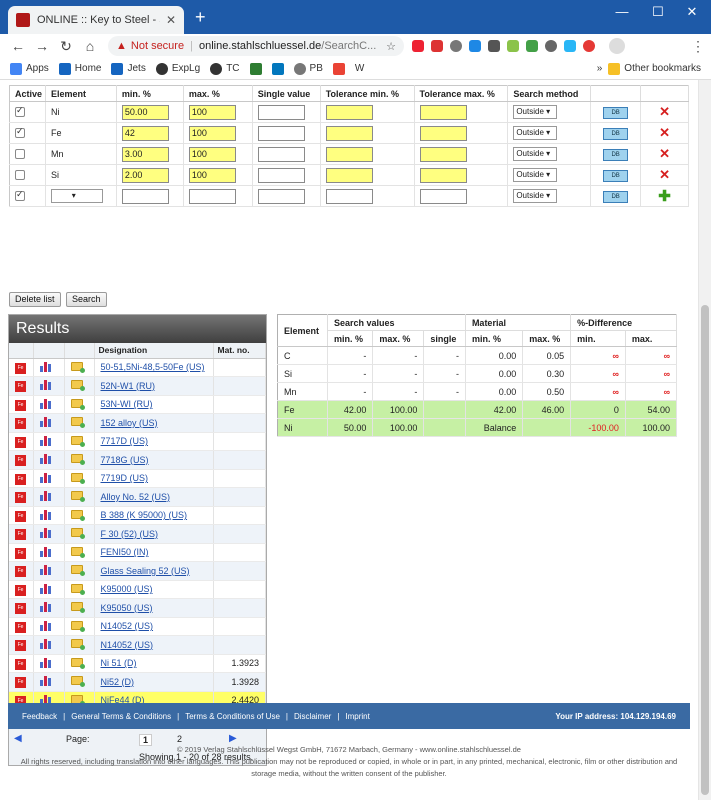  What do you see at coordinates (153, 367) in the screenshot?
I see `designation-link: 50-51,5Ni-48,5-50Fe (US)` at bounding box center [153, 367].